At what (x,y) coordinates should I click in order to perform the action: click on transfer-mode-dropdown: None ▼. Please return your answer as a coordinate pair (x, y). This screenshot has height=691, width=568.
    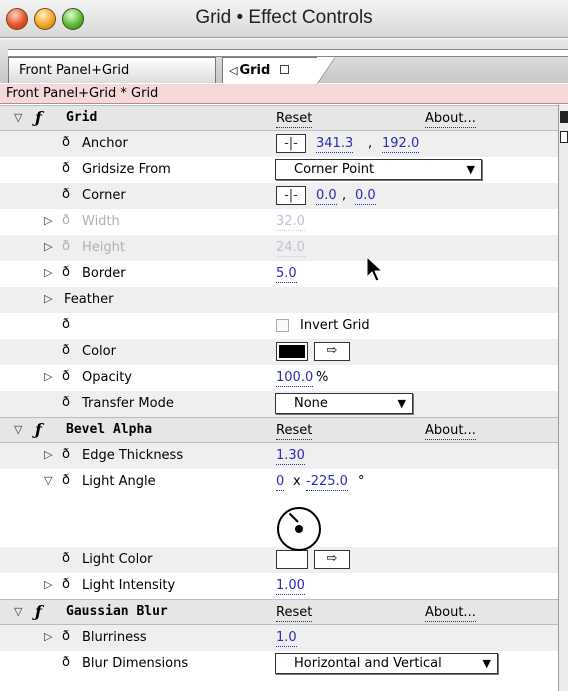
    Looking at the image, I should click on (344, 403).